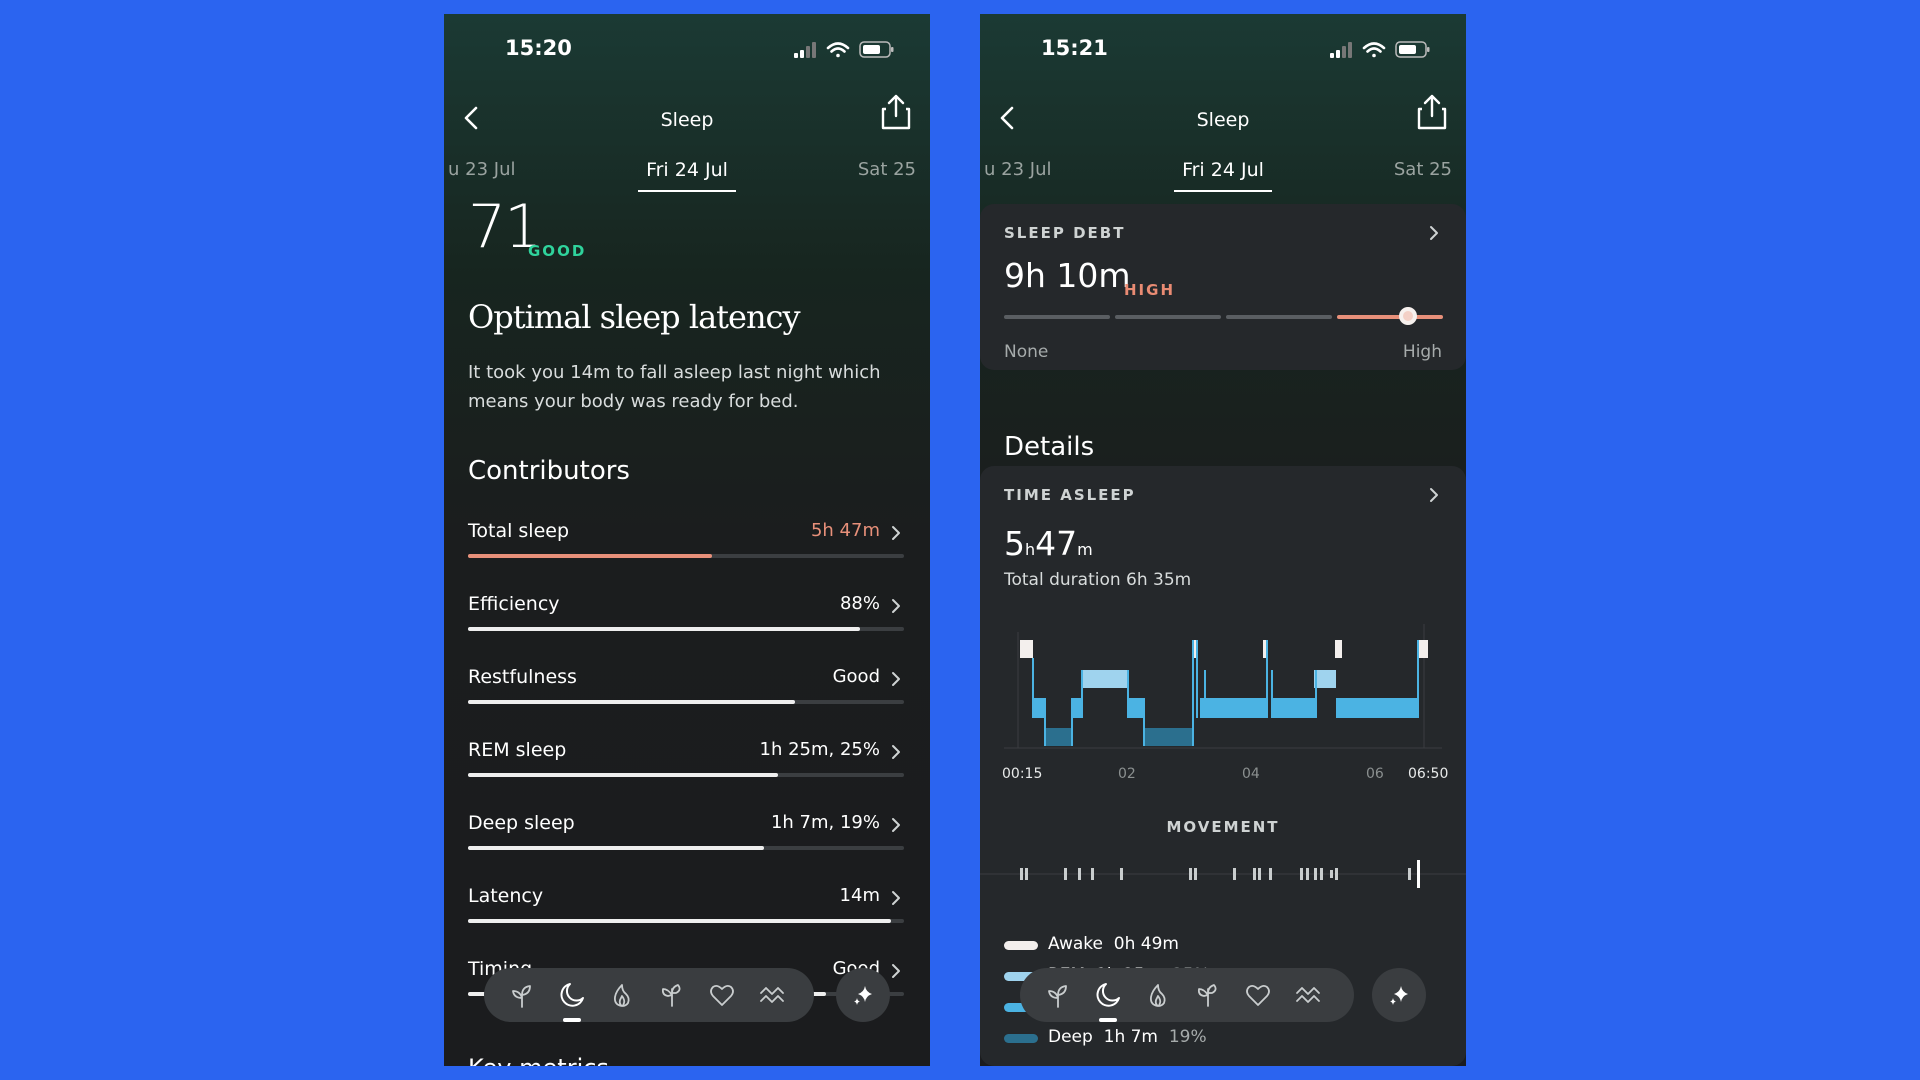 This screenshot has width=1920, height=1080. I want to click on key-metrics-title: Key metrics, so click(538, 1060).